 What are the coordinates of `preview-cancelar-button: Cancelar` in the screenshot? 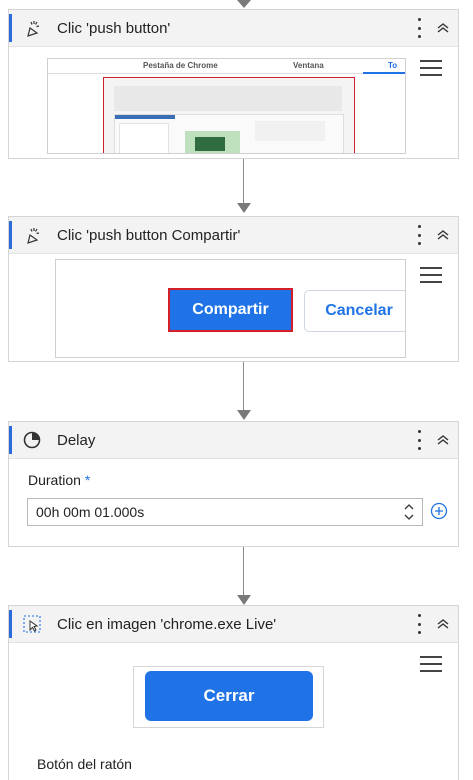 It's located at (354, 311).